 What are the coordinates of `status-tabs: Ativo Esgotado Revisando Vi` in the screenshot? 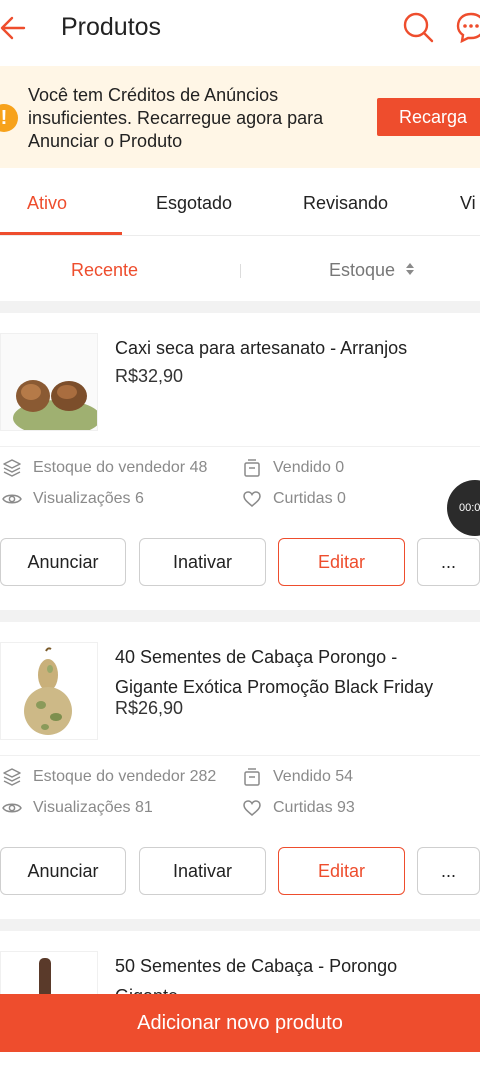 It's located at (240, 203).